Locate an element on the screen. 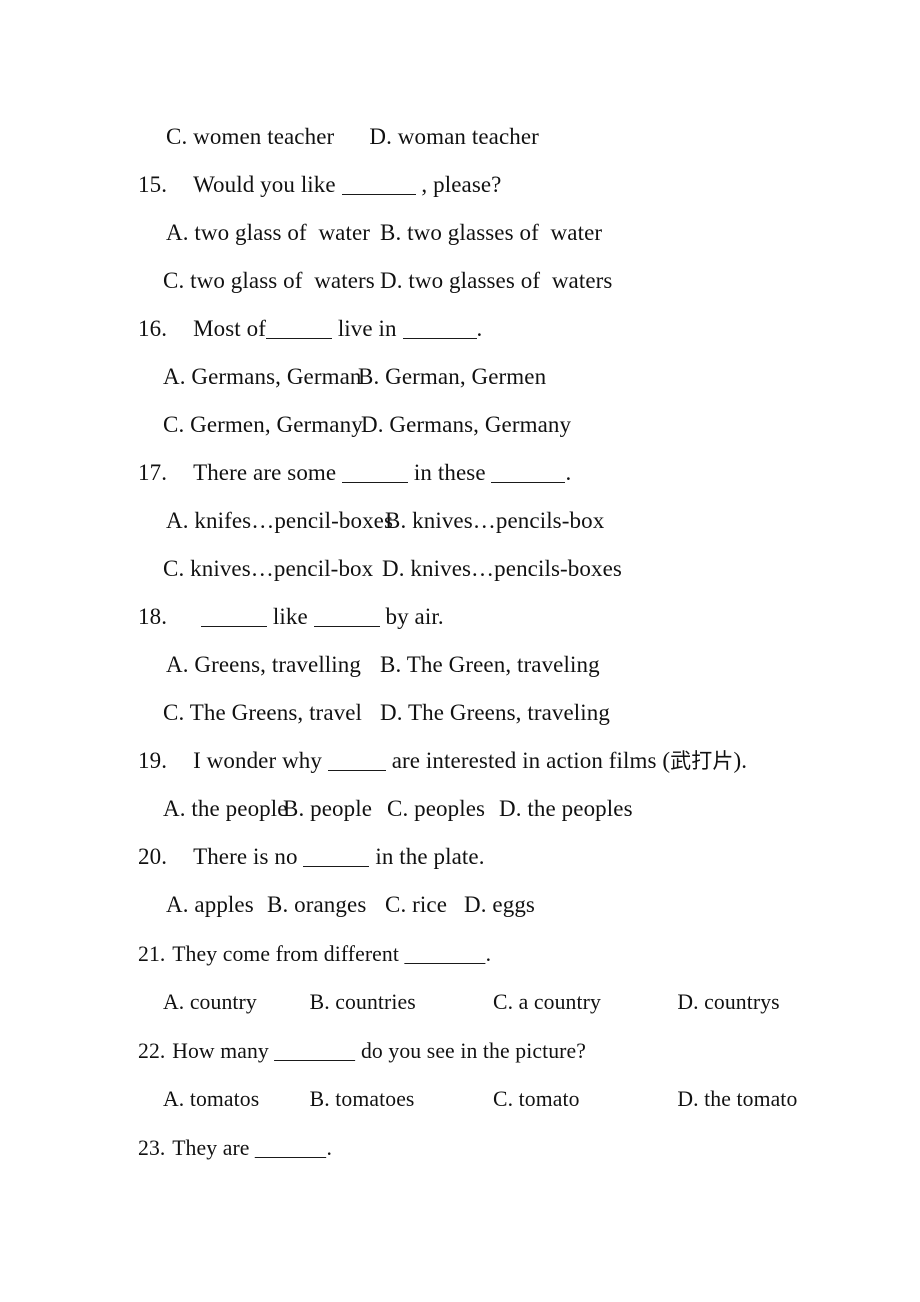 The height and width of the screenshot is (1302, 920). question-17-stem: 17. There are some in these . is located at coordinates (354, 473).